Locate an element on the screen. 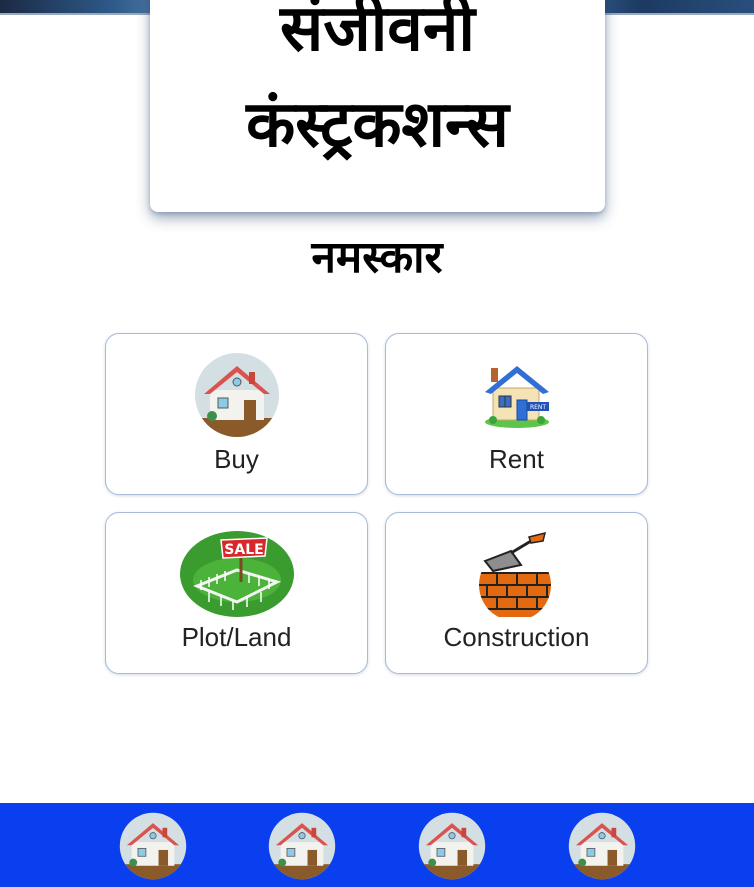  title-line-1: संजीवनी is located at coordinates (377, 33).